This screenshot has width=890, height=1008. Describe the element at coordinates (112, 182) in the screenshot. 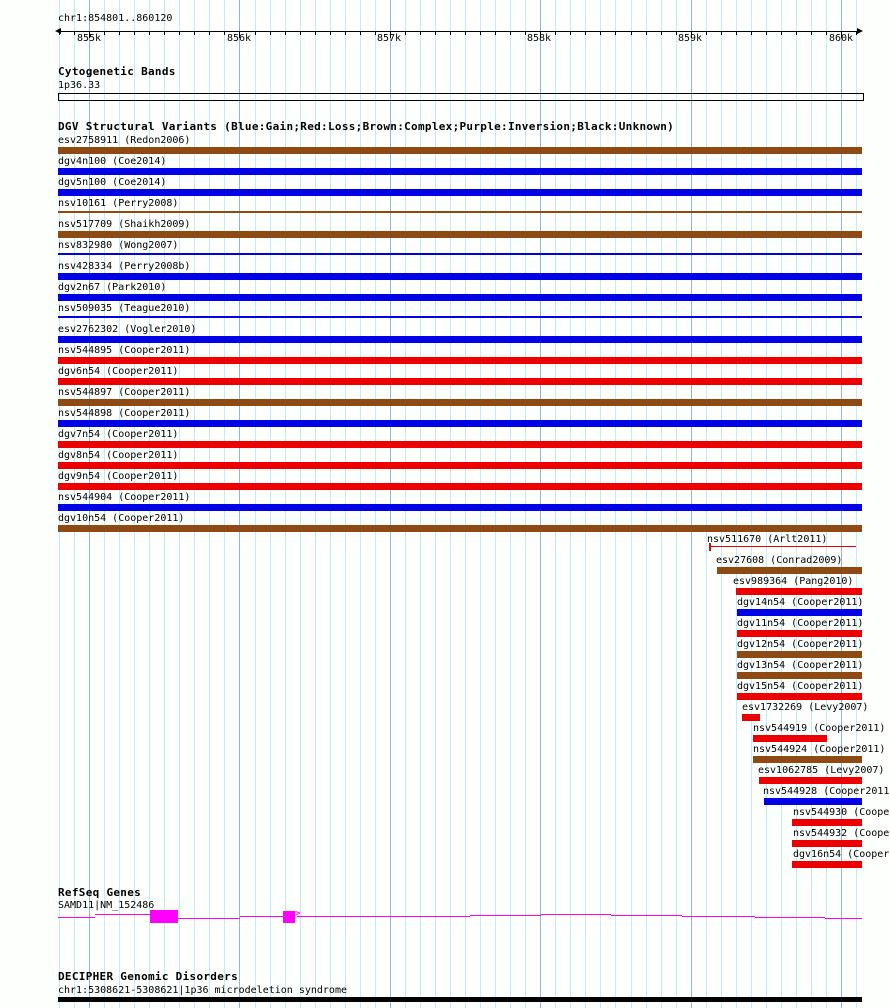

I see `variant-label: dgv5n100 (Coe2014)` at that location.